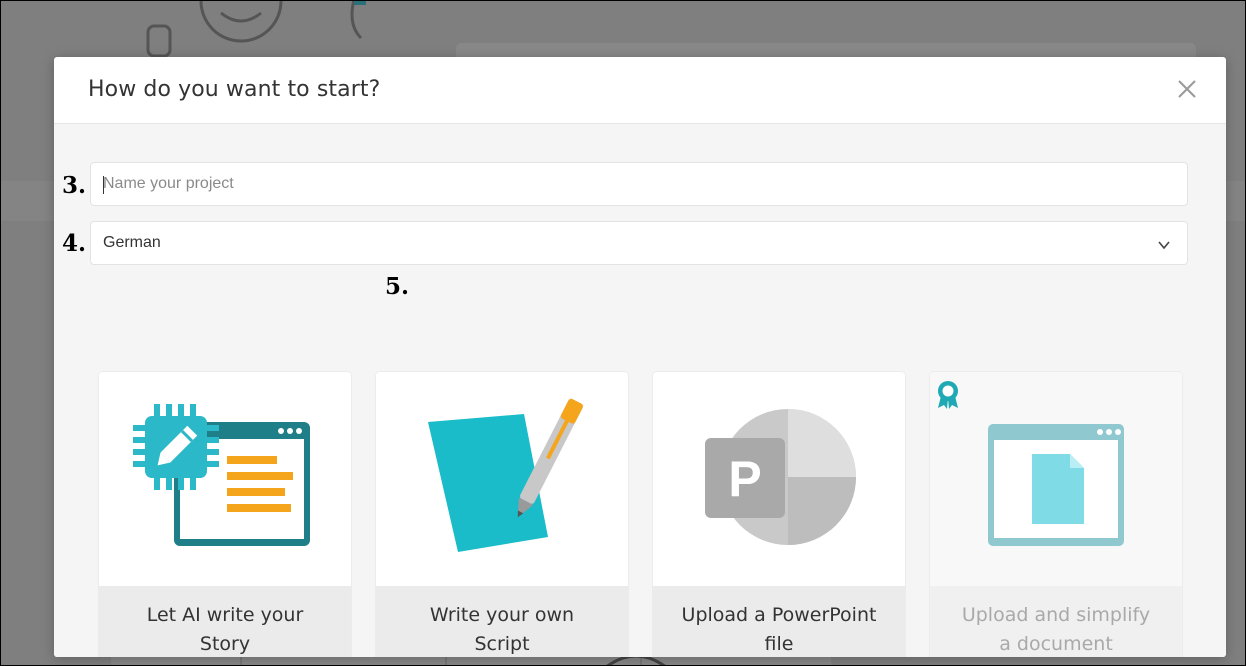  Describe the element at coordinates (234, 89) in the screenshot. I see `dialog-title: How do you want to start?` at that location.